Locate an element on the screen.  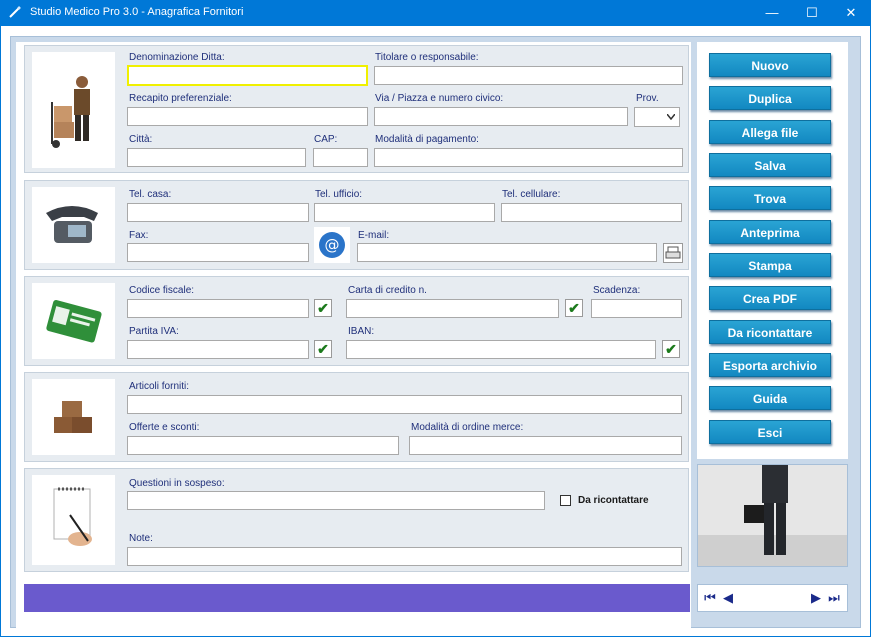
ordine-input is located at coordinates (545, 445).